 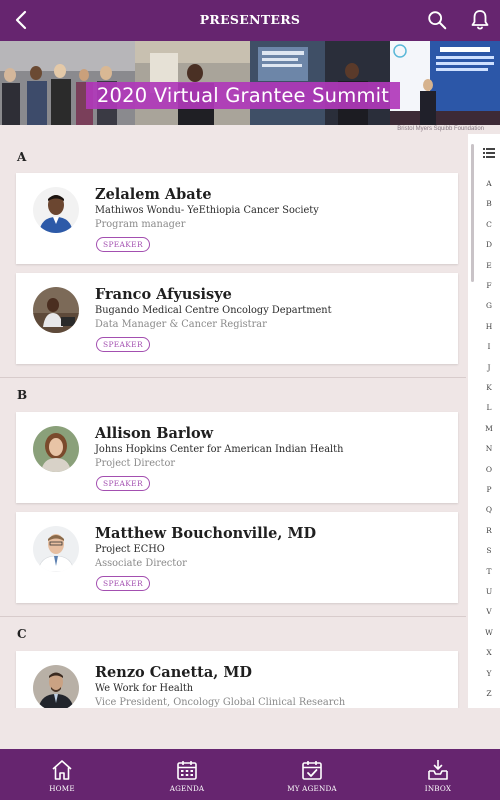 What do you see at coordinates (22, 634) in the screenshot?
I see `section-header-c: C` at bounding box center [22, 634].